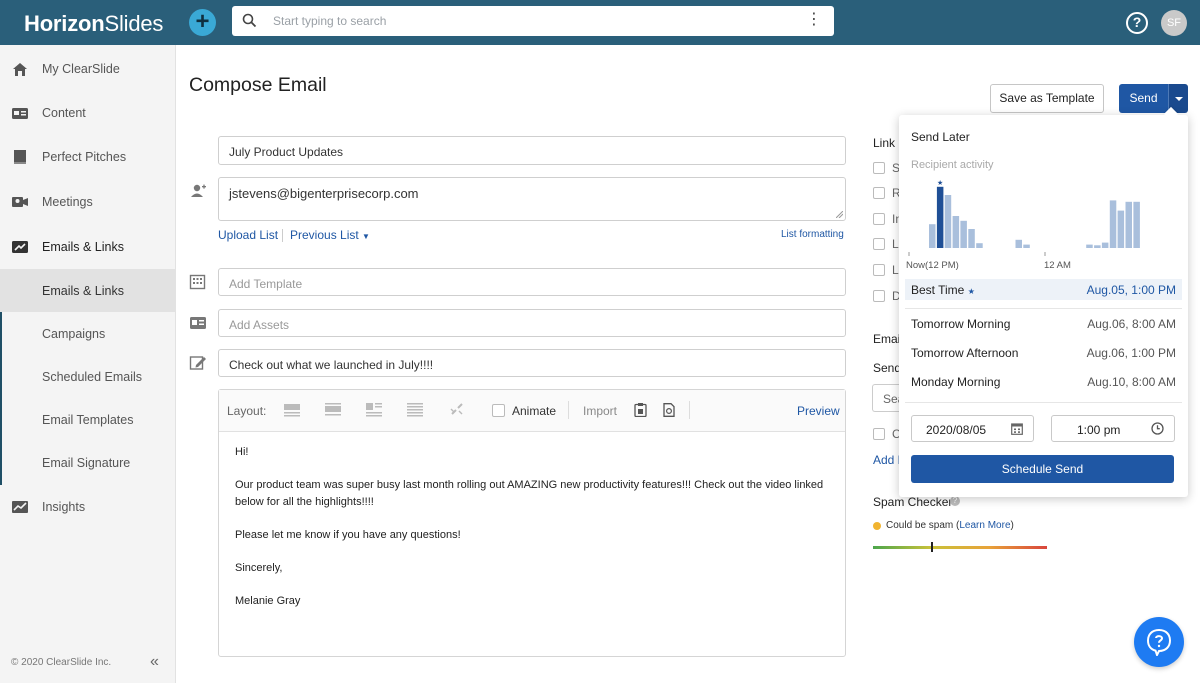 The width and height of the screenshot is (1200, 683). Describe the element at coordinates (87, 333) in the screenshot. I see `sidebar-subitem-campaigns: Campaigns` at that location.